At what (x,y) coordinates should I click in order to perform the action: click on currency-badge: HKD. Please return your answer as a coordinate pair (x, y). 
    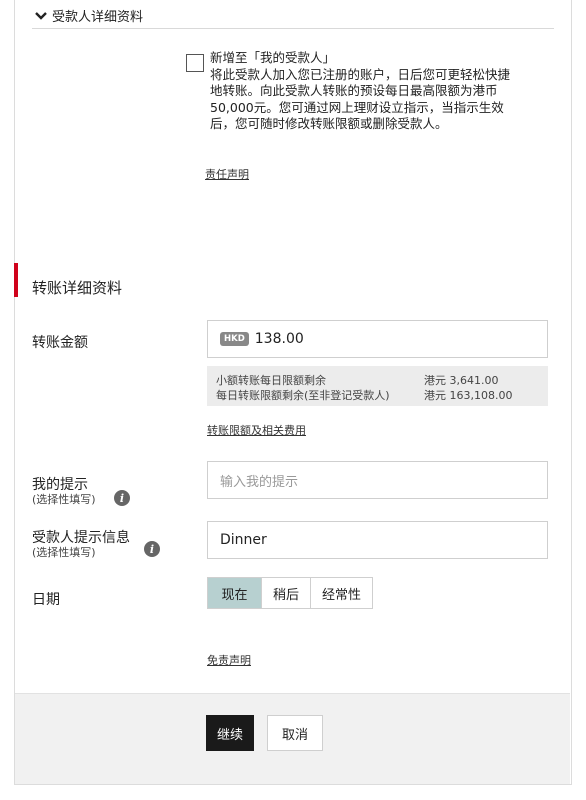
    Looking at the image, I should click on (234, 339).